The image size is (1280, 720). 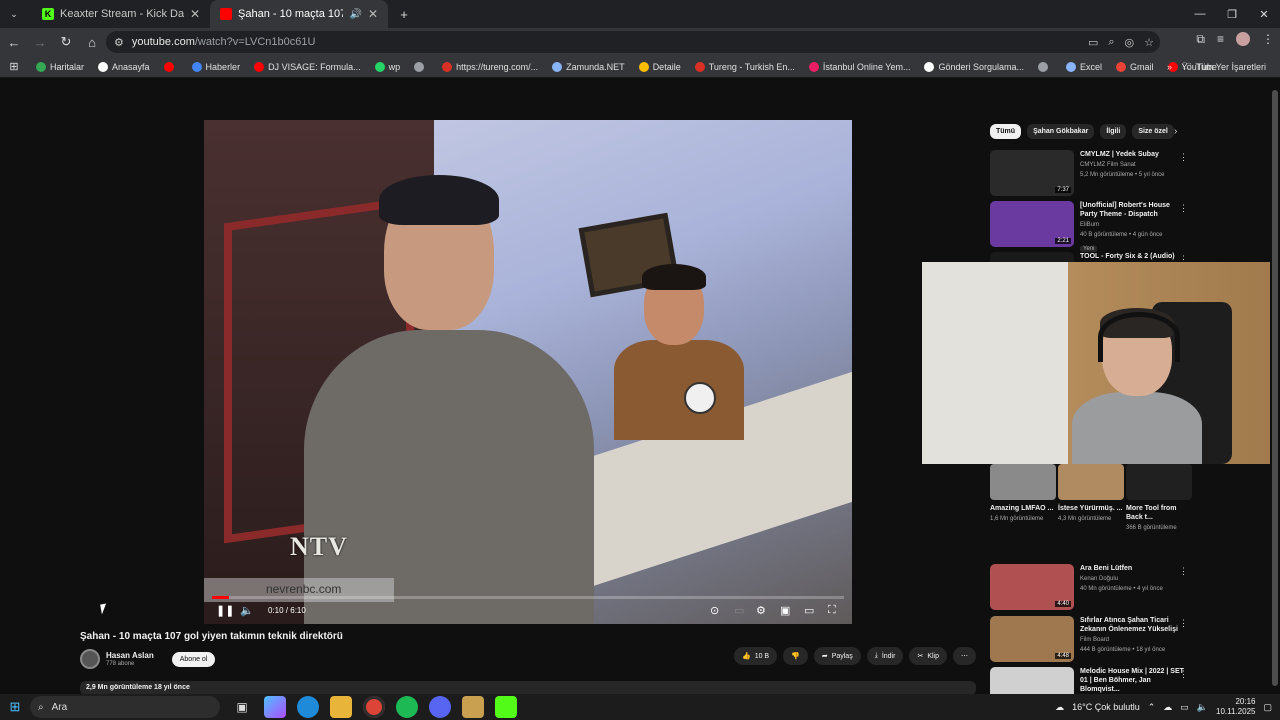 What do you see at coordinates (92, 42) in the screenshot?
I see `home-icon: ⌂` at bounding box center [92, 42].